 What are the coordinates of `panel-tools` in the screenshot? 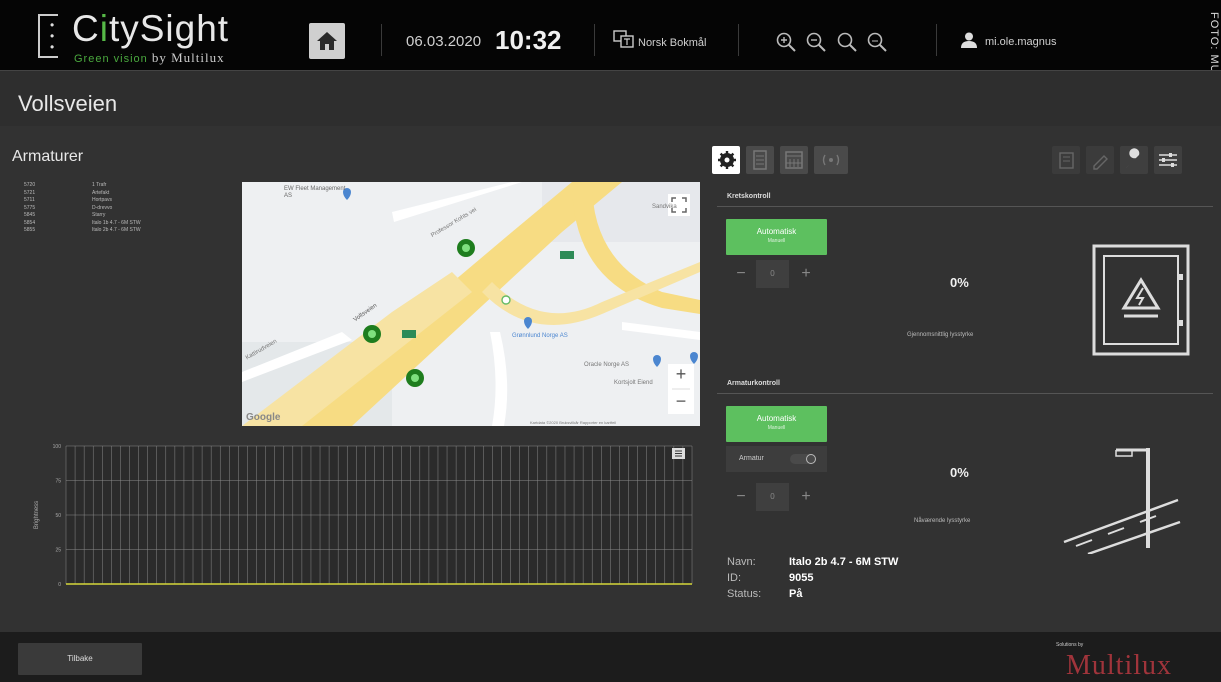 It's located at (1132, 161).